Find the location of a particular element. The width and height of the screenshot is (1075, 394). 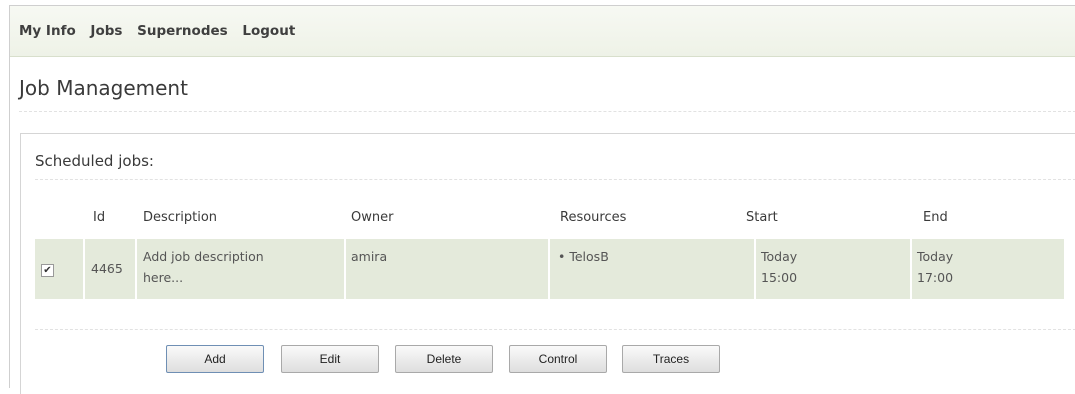

job-end: Today 17:00 is located at coordinates (935, 267).